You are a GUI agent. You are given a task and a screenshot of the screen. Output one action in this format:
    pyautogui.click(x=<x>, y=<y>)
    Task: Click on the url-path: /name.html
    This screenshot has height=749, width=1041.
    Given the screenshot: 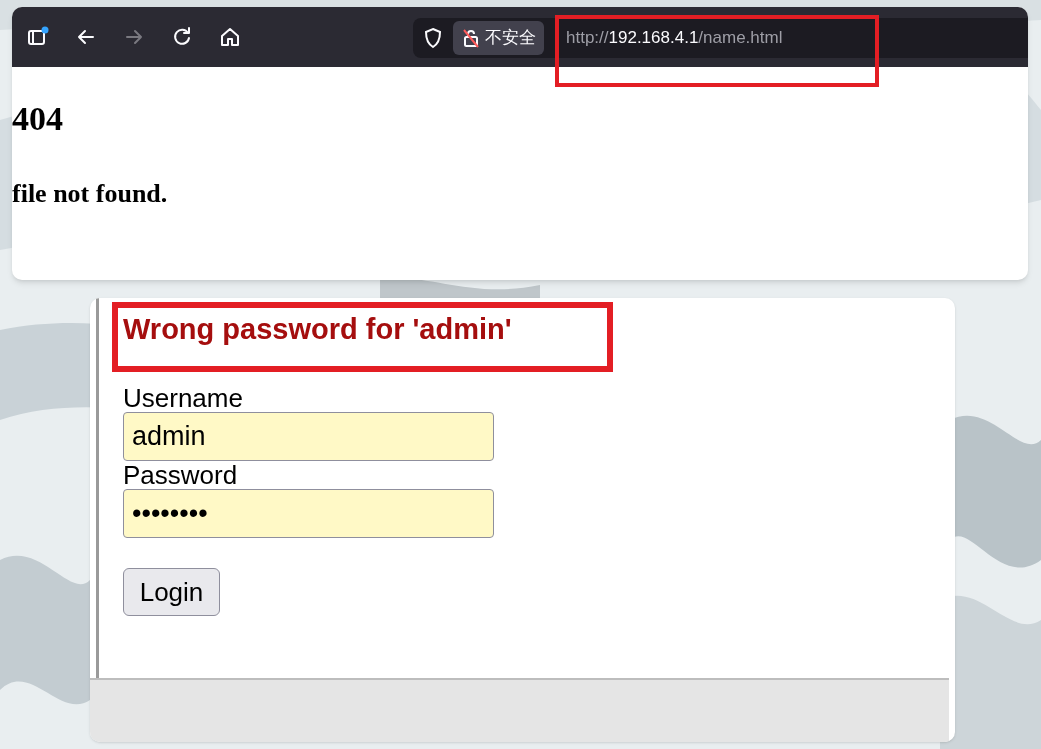 What is the action you would take?
    pyautogui.click(x=740, y=38)
    